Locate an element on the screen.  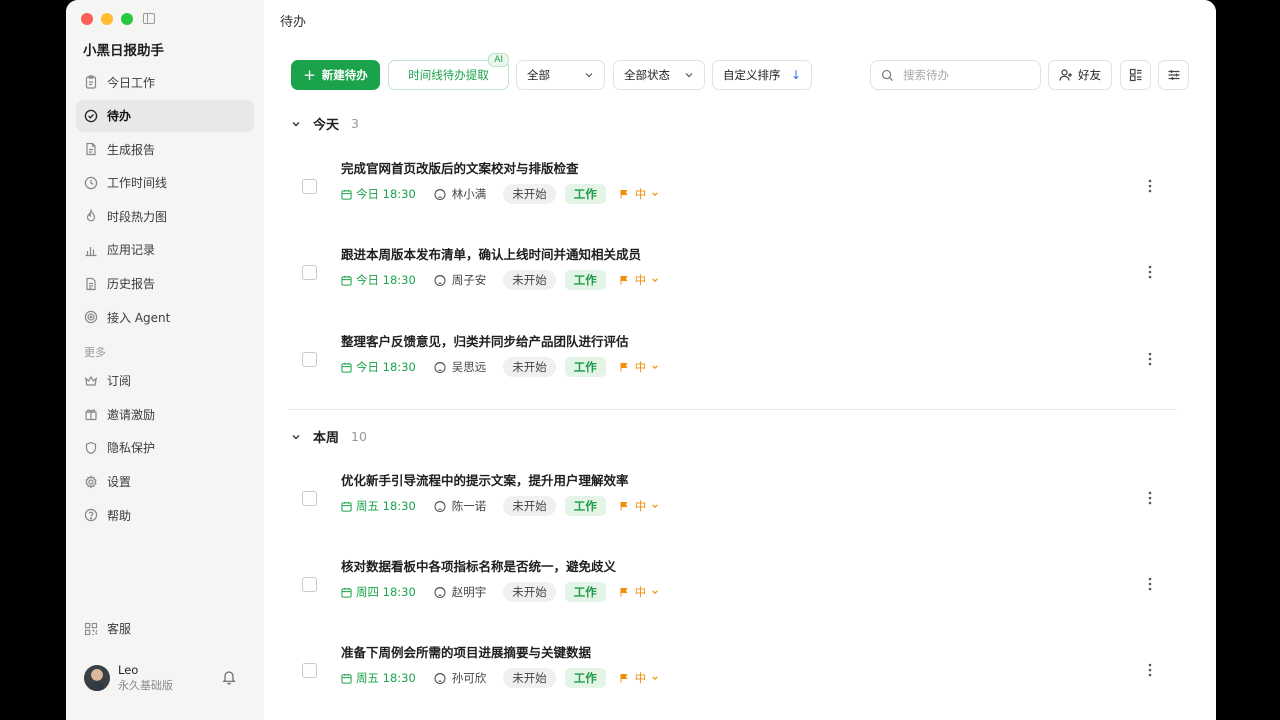
group-header-today: 今天 3 is located at coordinates (325, 123).